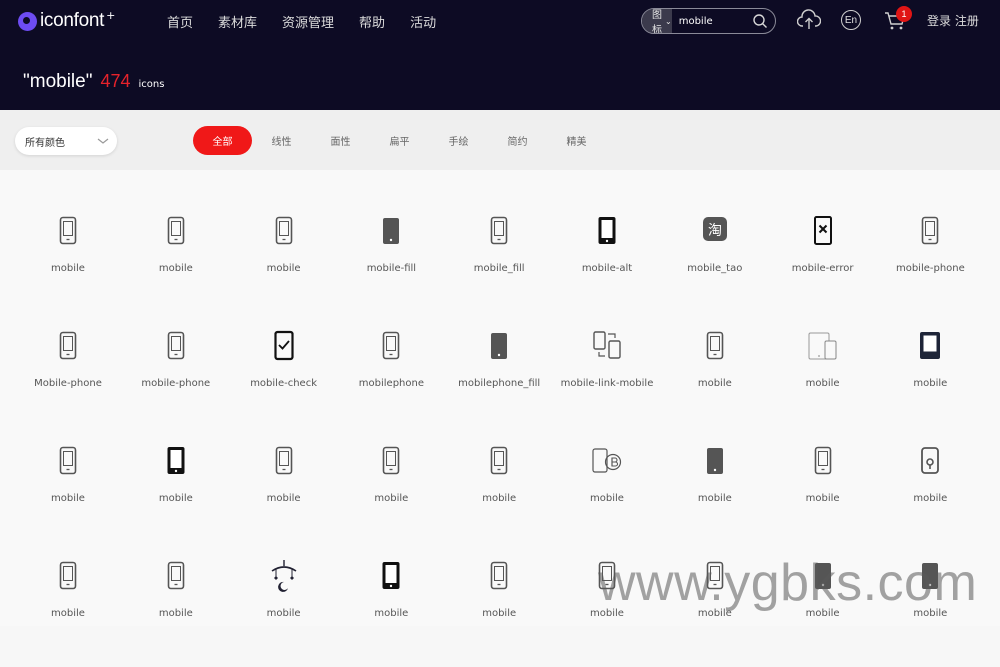  What do you see at coordinates (423, 21) in the screenshot?
I see `nav-item-events: 活动` at bounding box center [423, 21].